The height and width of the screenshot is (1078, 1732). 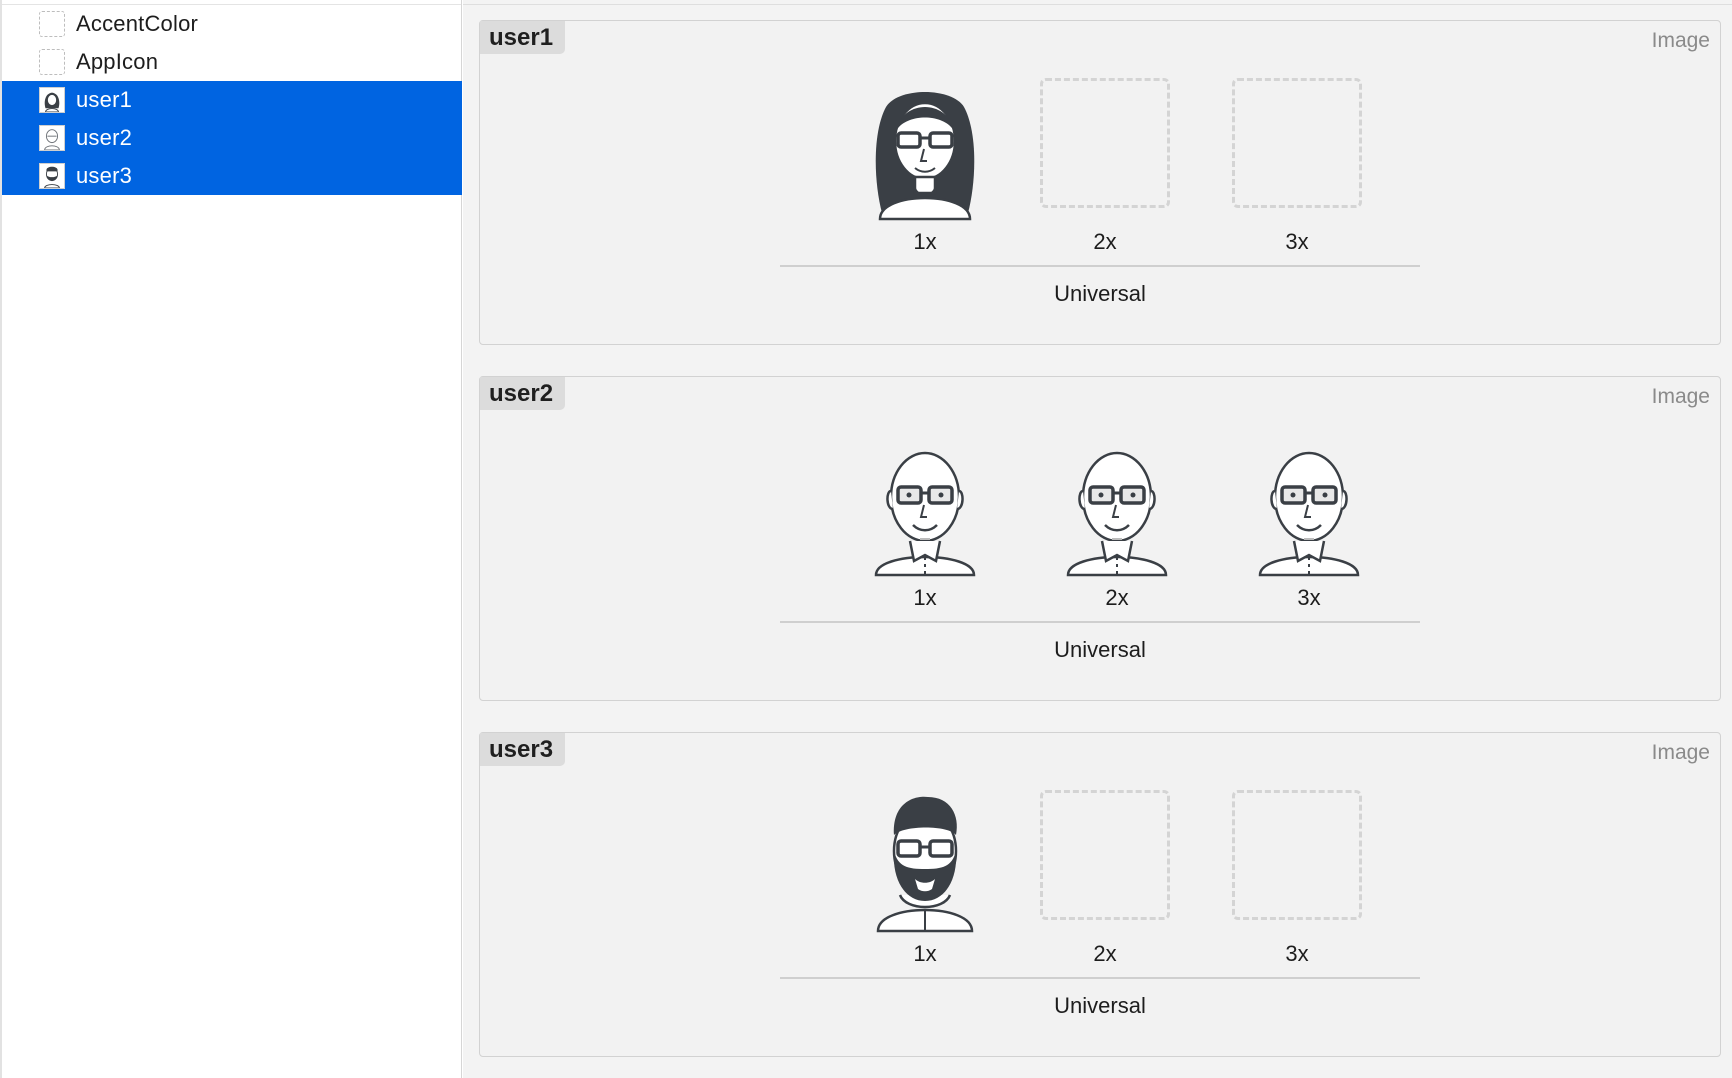 What do you see at coordinates (104, 99) in the screenshot?
I see `sidebar-item-label: user1` at bounding box center [104, 99].